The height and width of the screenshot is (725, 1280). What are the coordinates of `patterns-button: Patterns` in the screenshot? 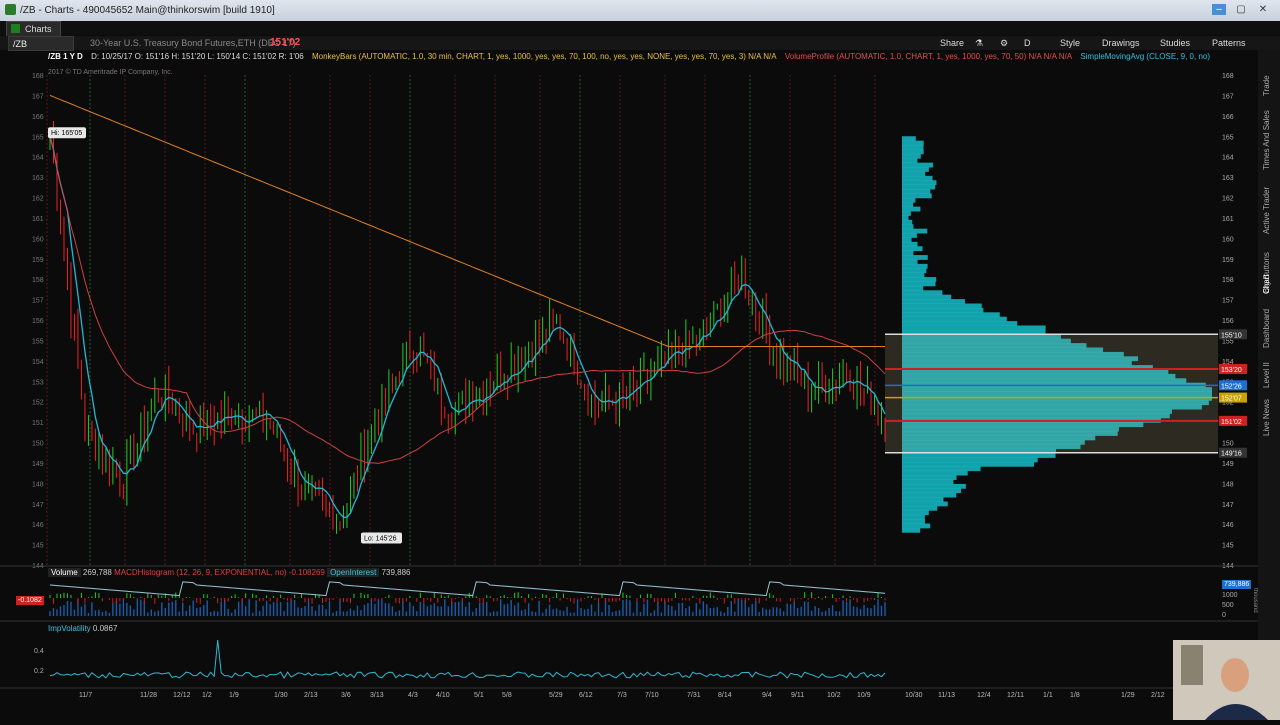 It's located at (1229, 43).